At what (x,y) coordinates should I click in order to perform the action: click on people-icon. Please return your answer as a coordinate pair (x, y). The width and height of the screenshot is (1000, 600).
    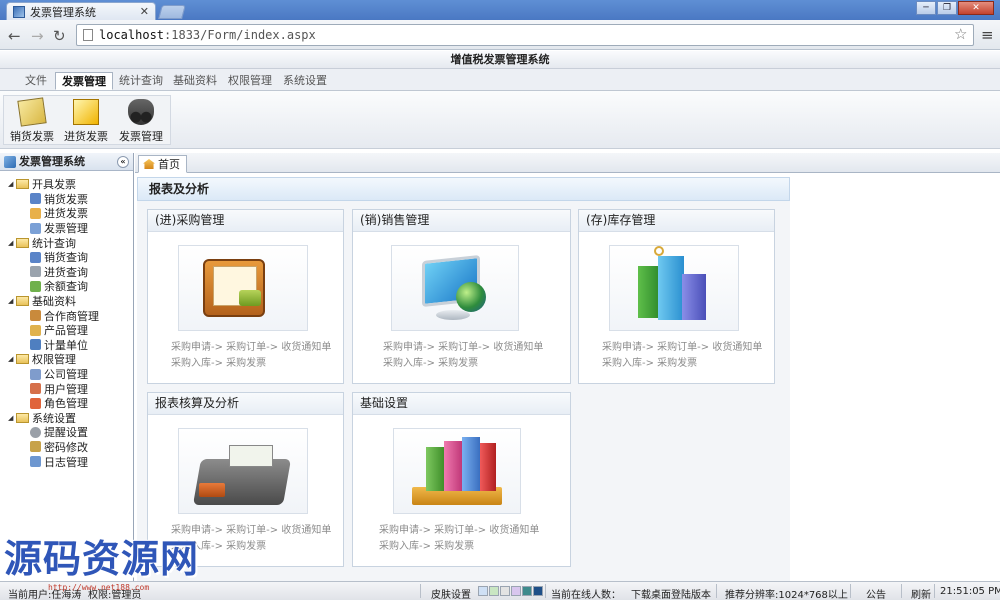
    Looking at the image, I should click on (35, 316).